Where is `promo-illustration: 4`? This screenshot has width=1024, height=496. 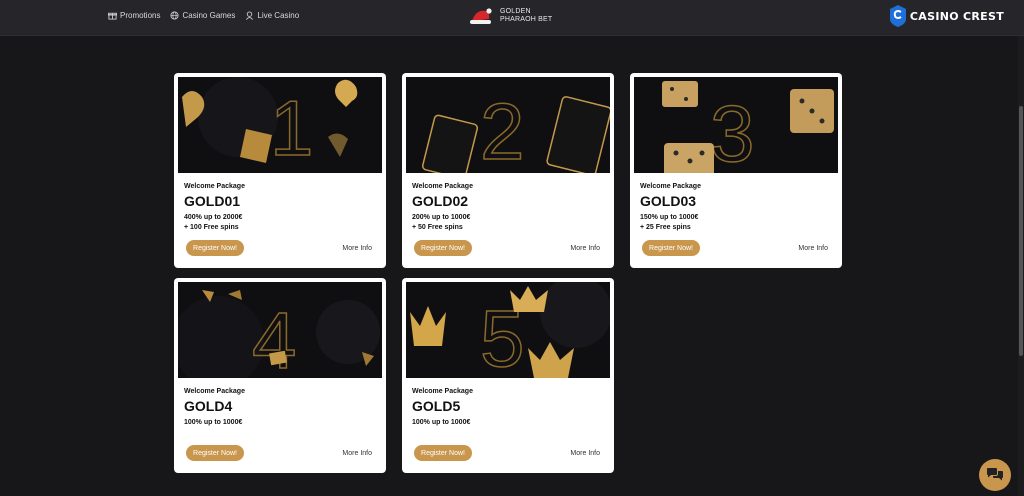
promo-illustration: 4 is located at coordinates (280, 330).